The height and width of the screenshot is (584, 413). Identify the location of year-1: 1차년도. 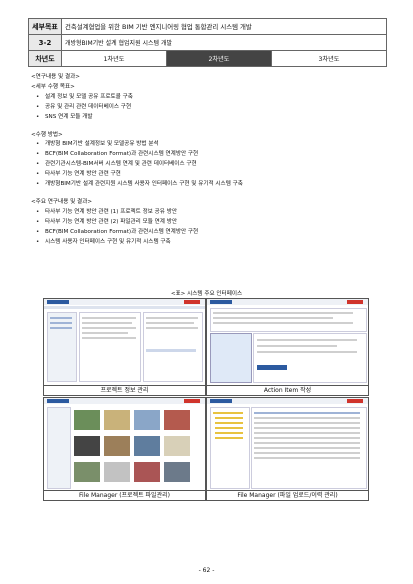
(114, 58).